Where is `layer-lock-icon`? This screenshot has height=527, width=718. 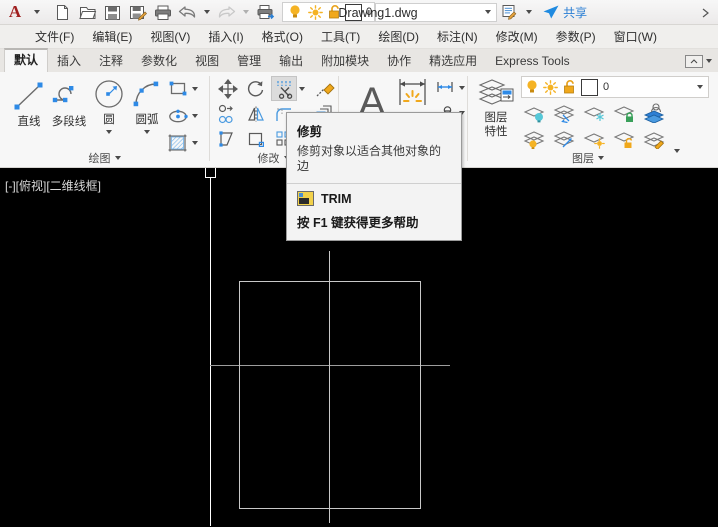
layer-lock-icon is located at coordinates (624, 114).